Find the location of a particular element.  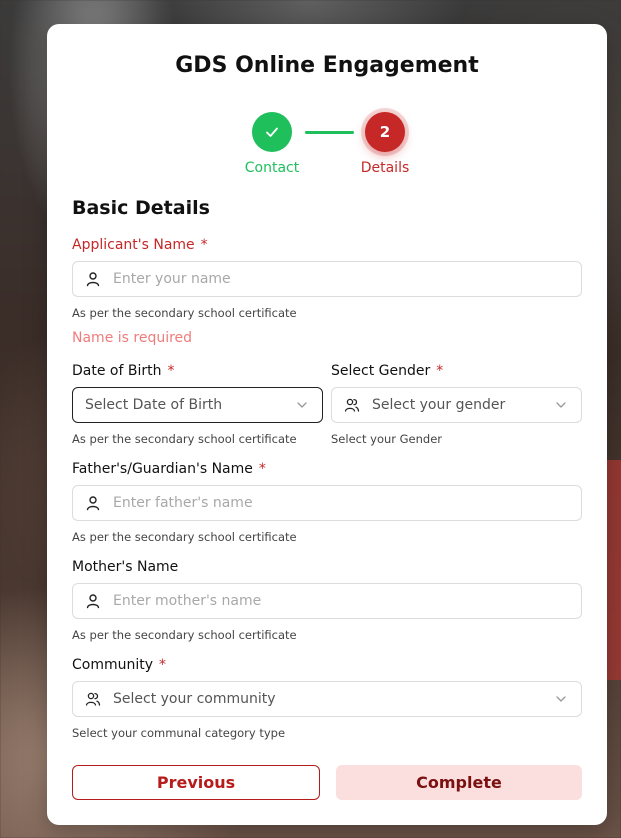

dob-helper: As per the secondary school certificate is located at coordinates (184, 439).